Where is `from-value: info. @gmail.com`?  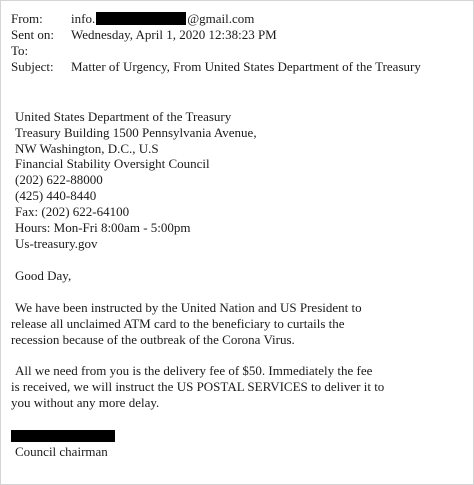 from-value: info. @gmail.com is located at coordinates (162, 19).